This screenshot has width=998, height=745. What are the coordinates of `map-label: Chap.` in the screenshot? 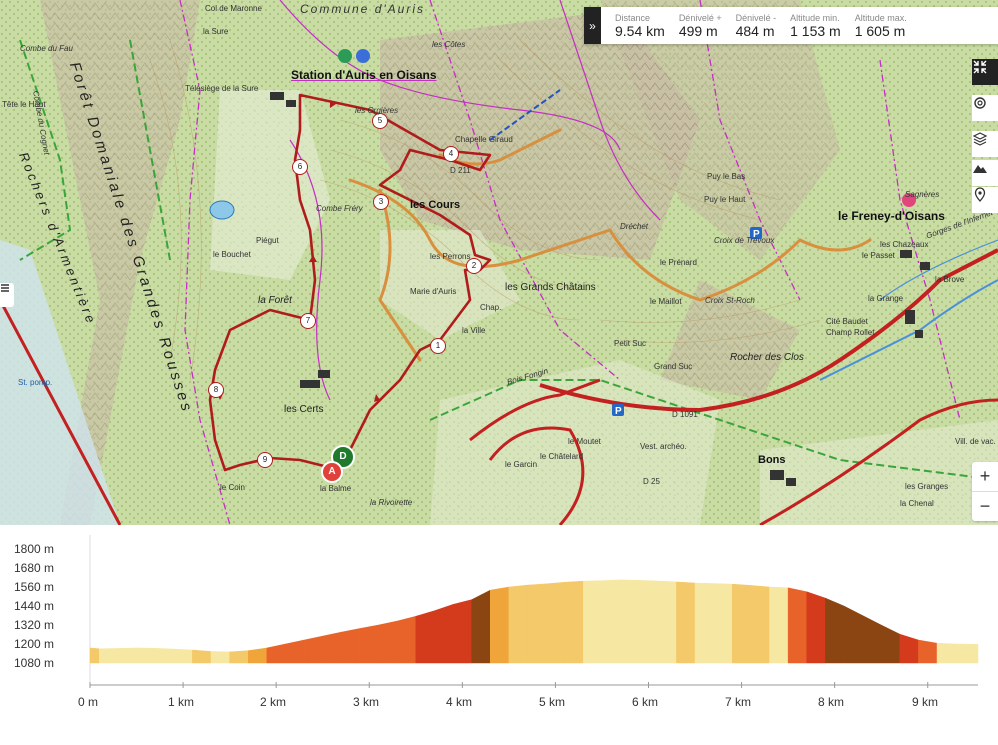 It's located at (491, 307).